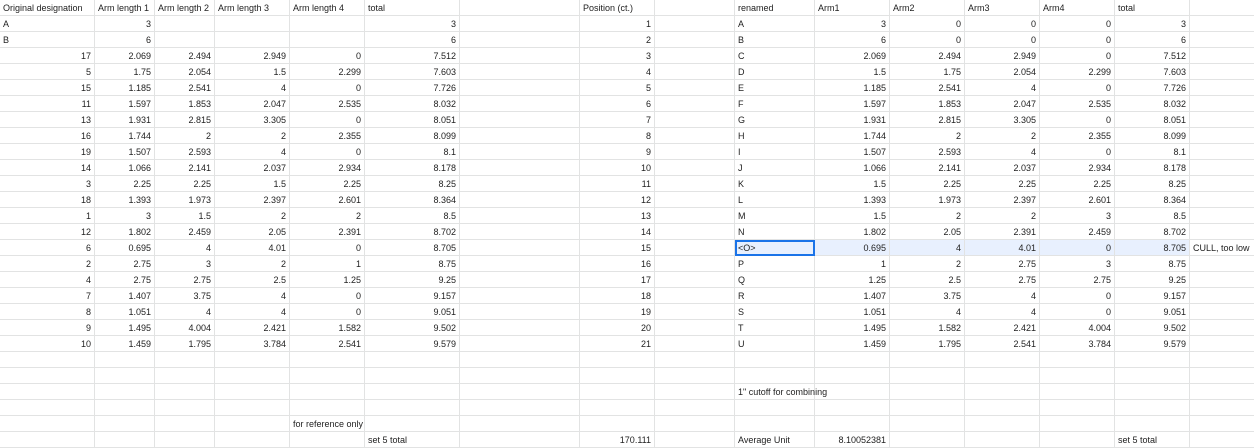 This screenshot has width=1254, height=448. Describe the element at coordinates (775, 200) in the screenshot. I see `table-cell: L` at that location.